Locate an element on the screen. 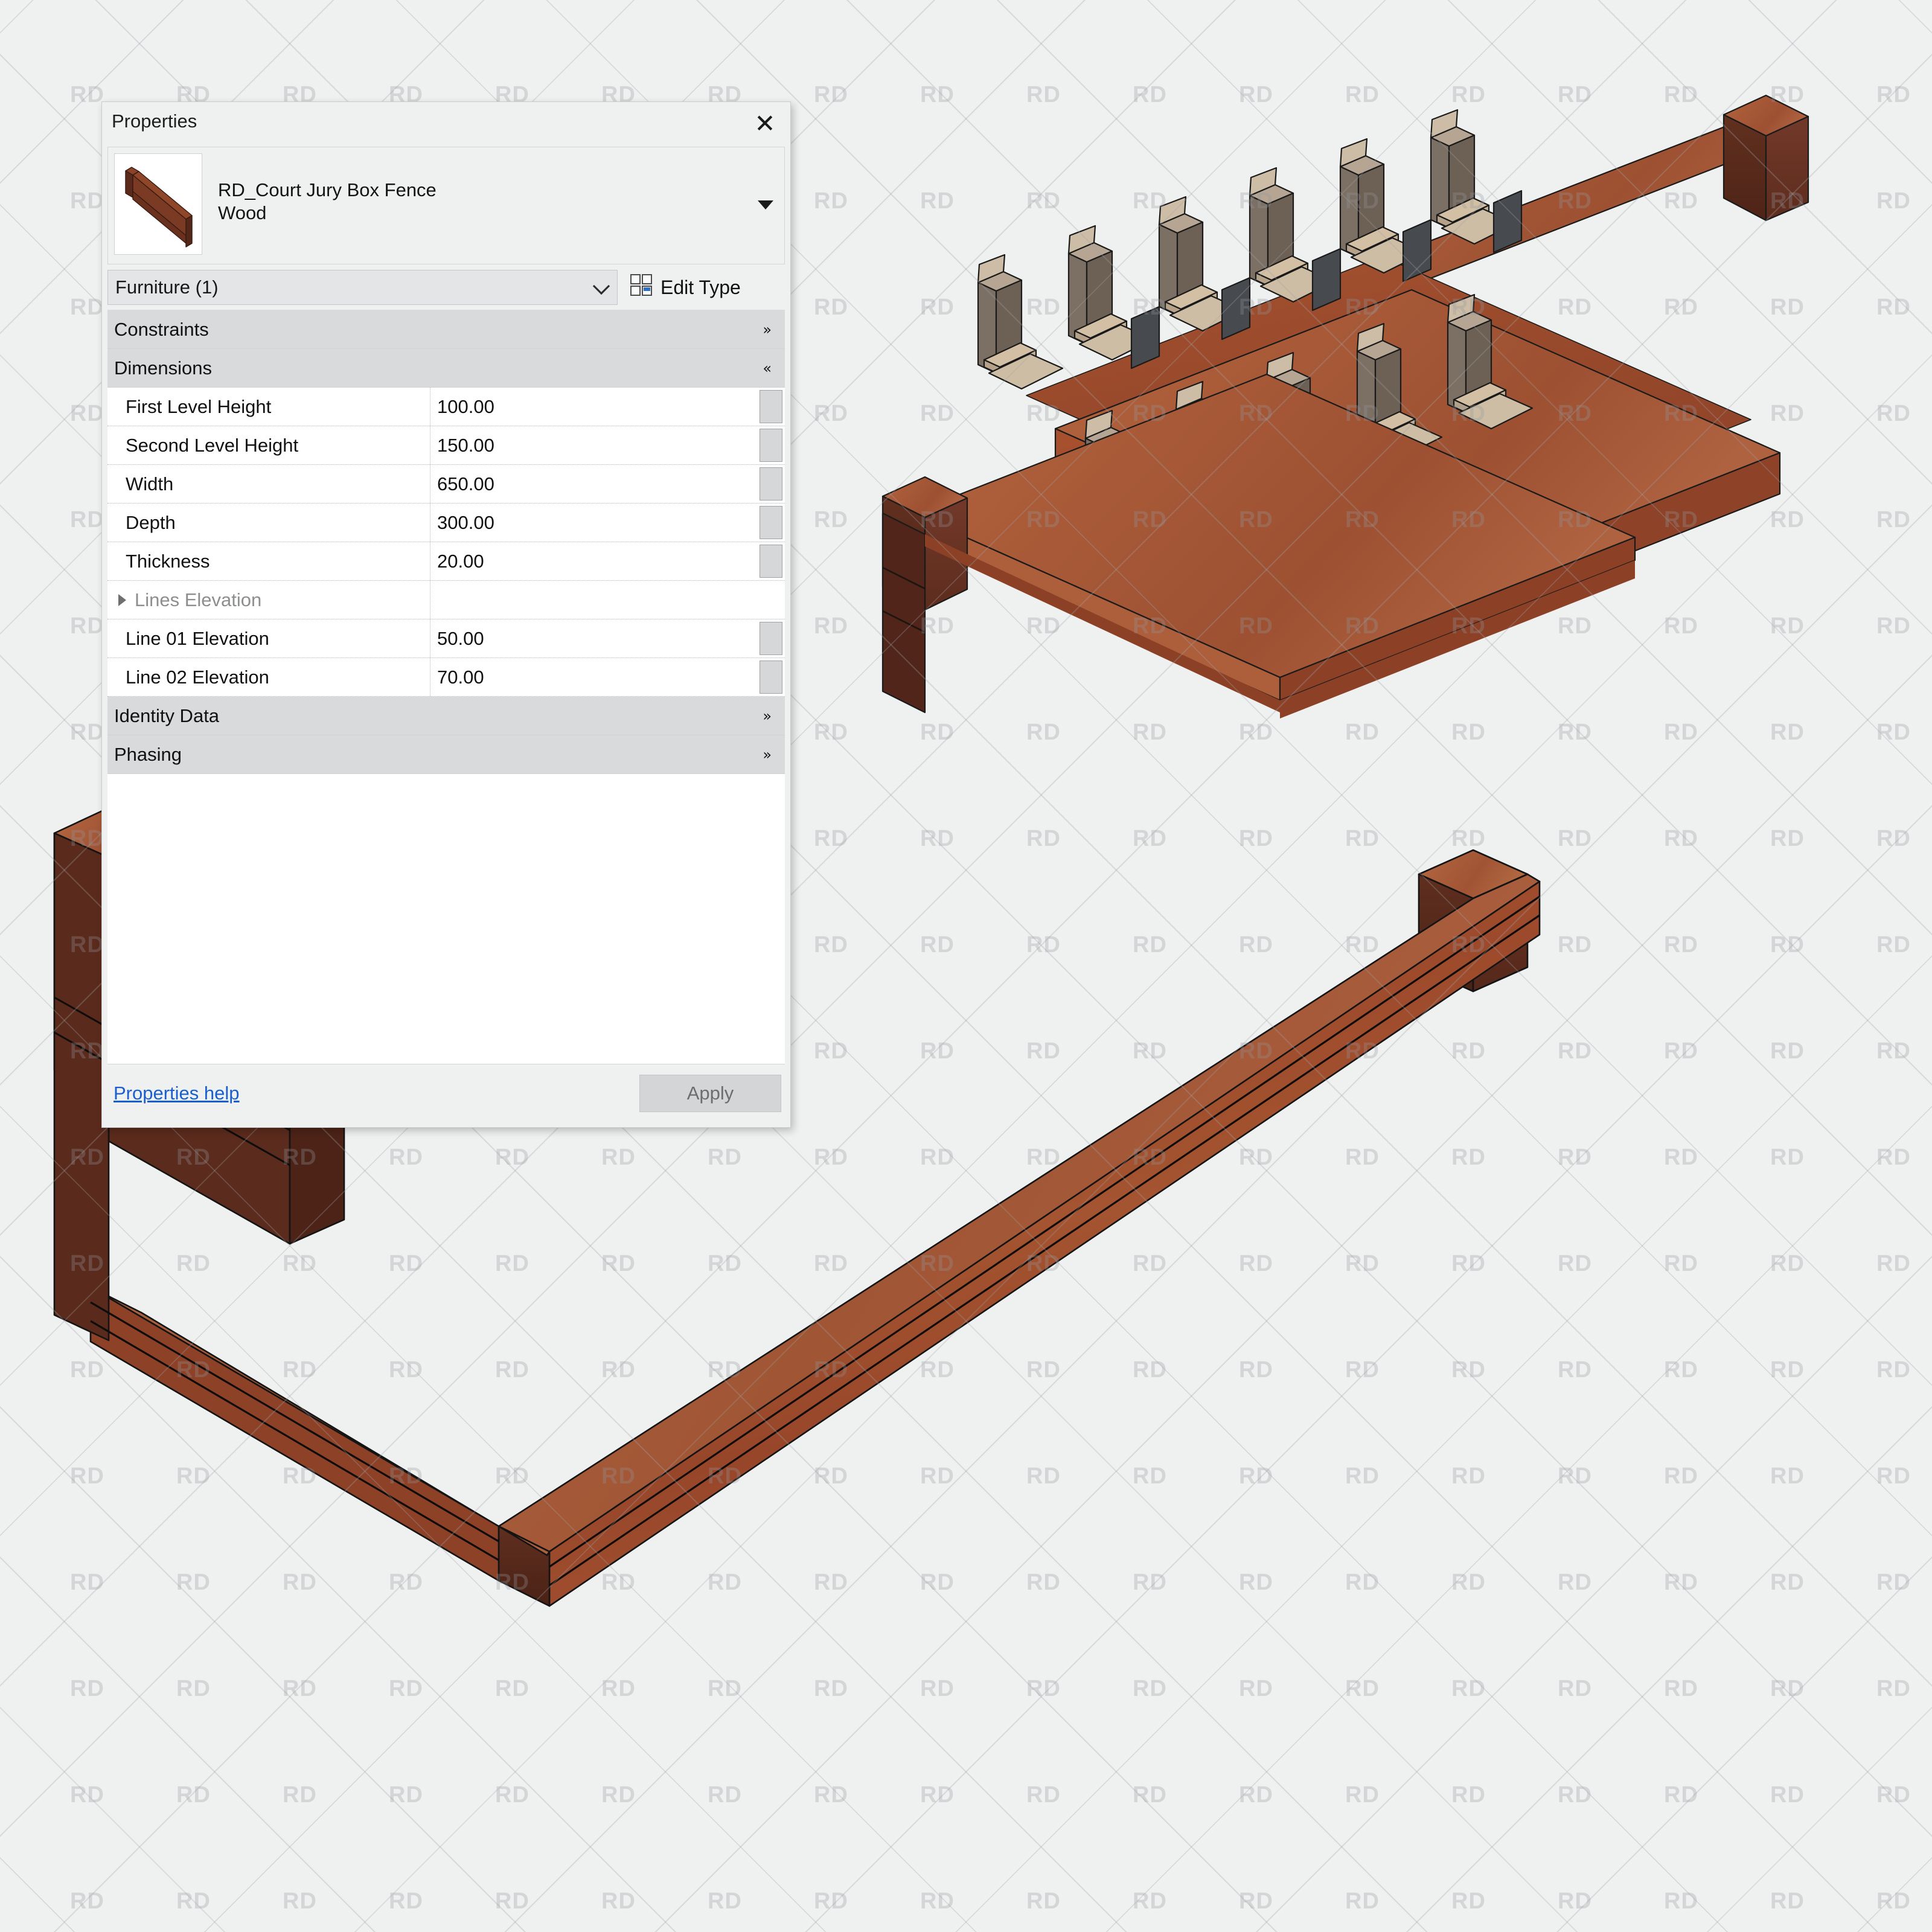 This screenshot has height=1932, width=1932. category-row: Furniture (1) Edit Type is located at coordinates (446, 287).